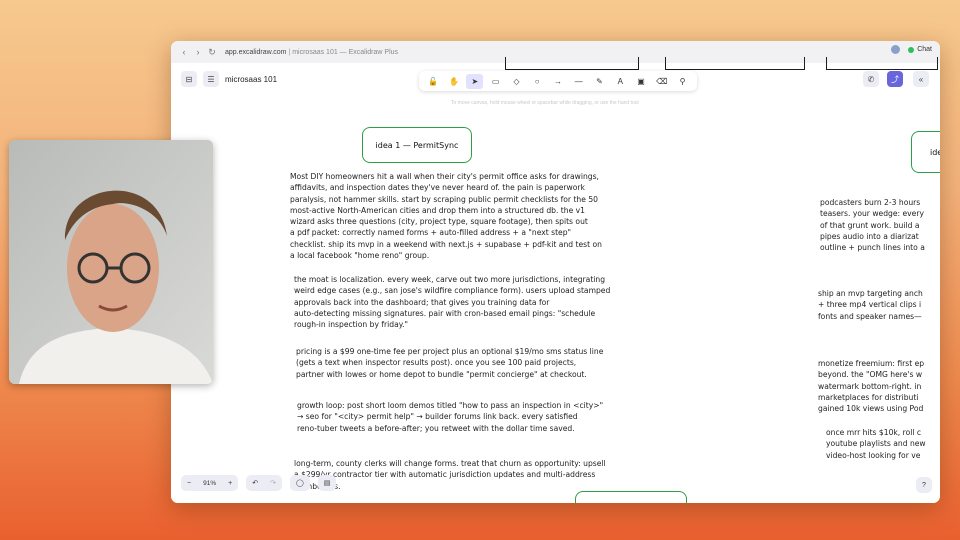 The height and width of the screenshot is (540, 960). I want to click on main-menu-icon: ☰, so click(211, 79).